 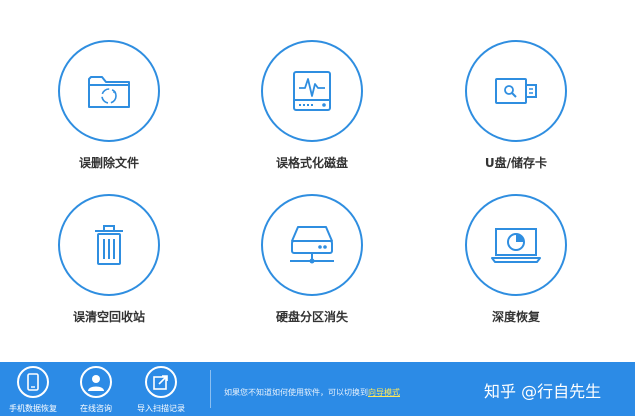 What do you see at coordinates (96, 408) in the screenshot?
I see `footer-button-label: 在线咨询` at bounding box center [96, 408].